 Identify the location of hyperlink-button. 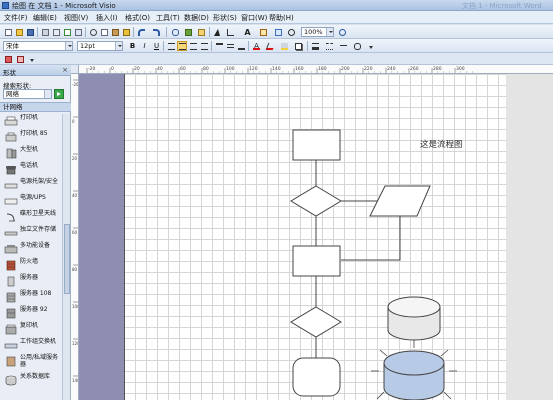
(175, 32).